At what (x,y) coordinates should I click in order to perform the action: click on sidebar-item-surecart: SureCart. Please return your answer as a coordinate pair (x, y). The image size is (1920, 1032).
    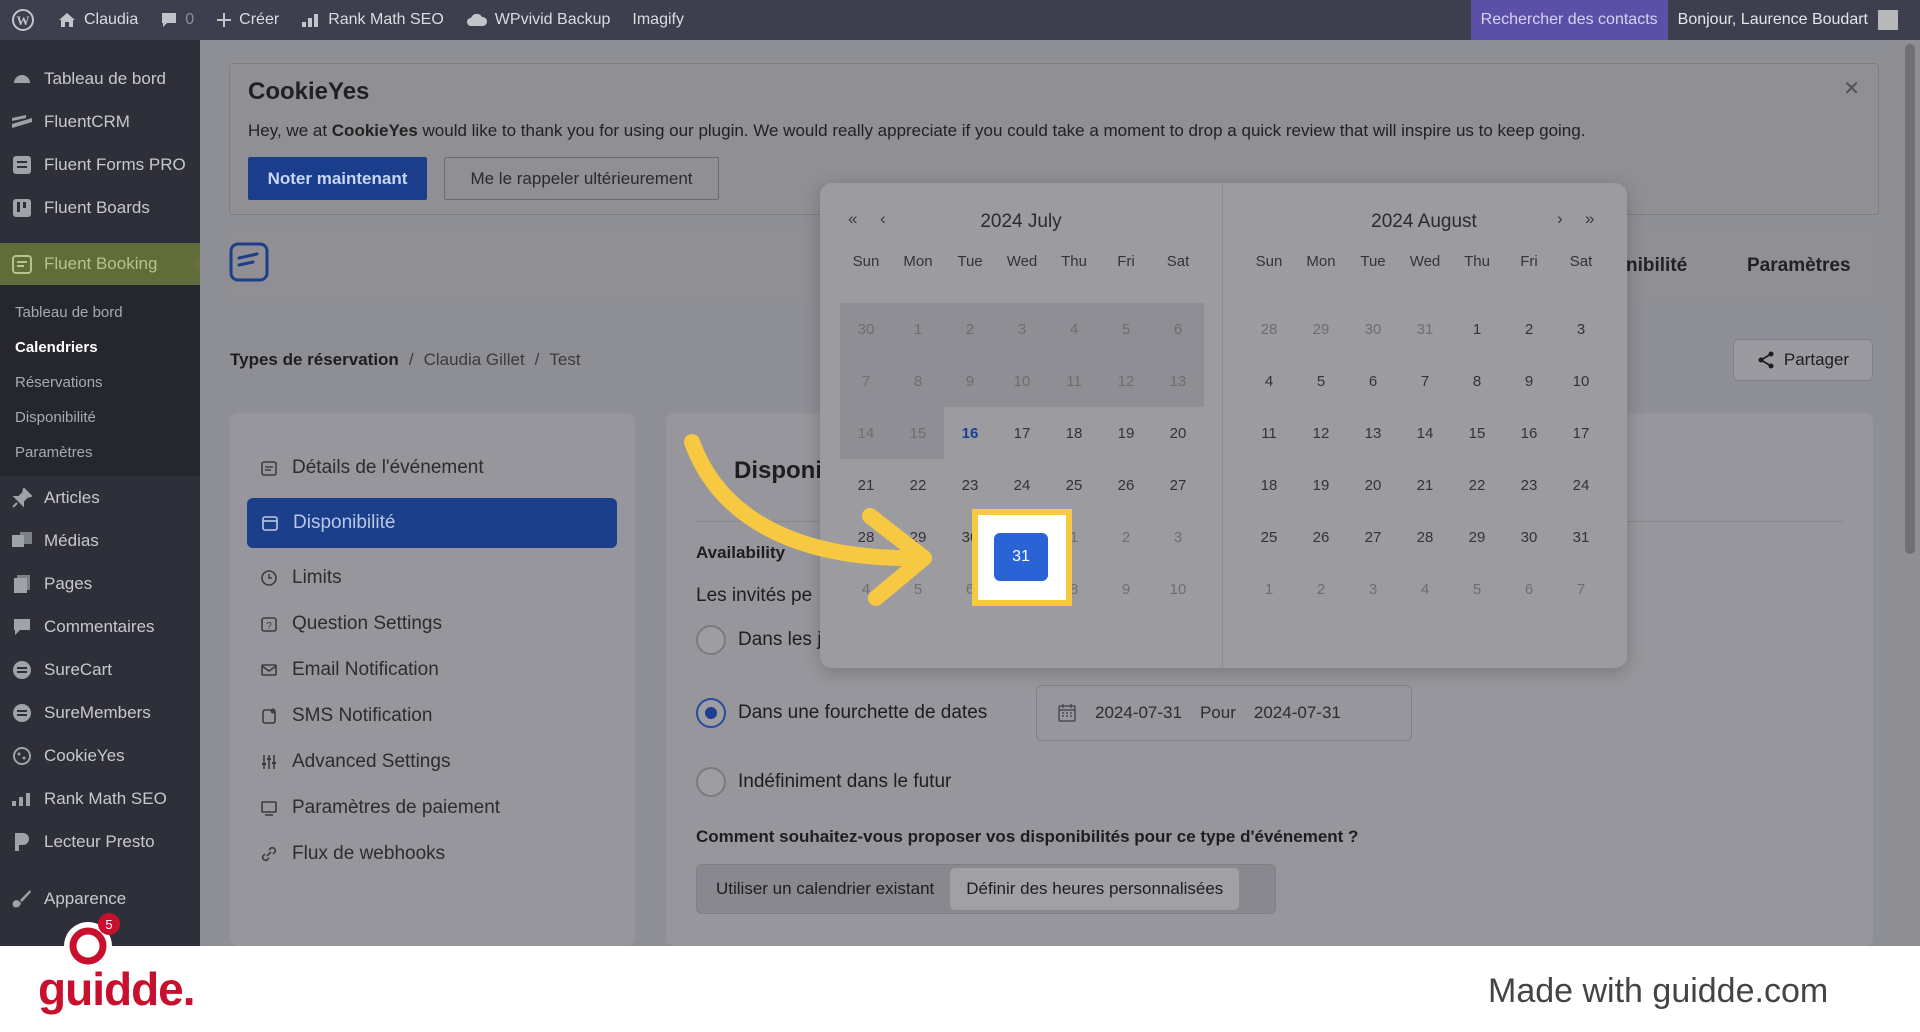
    Looking at the image, I should click on (100, 669).